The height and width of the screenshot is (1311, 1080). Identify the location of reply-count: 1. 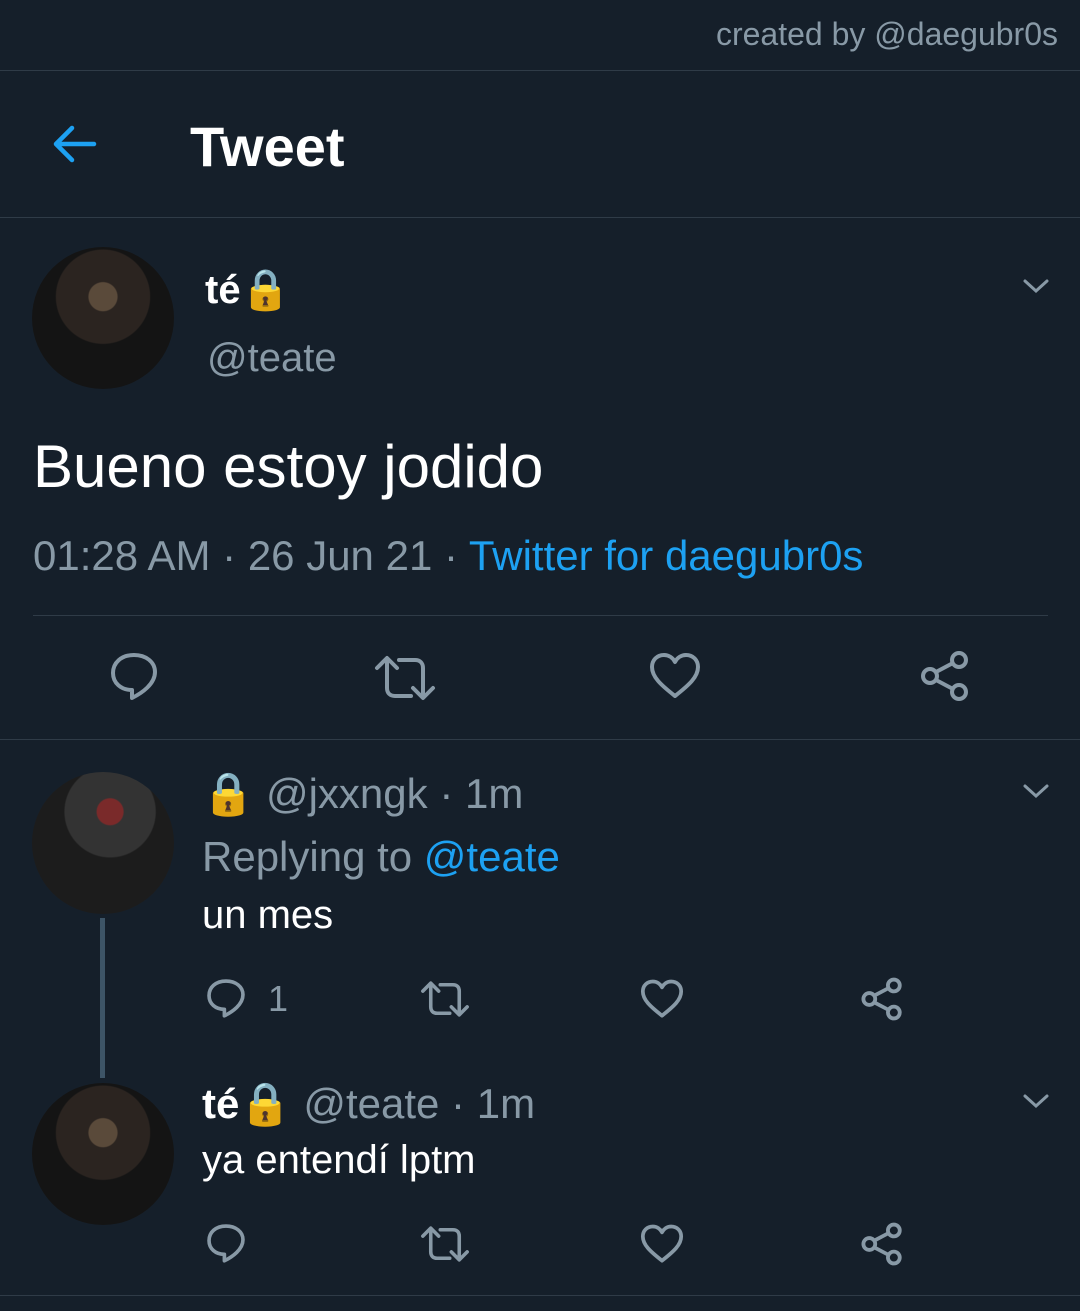
(278, 998).